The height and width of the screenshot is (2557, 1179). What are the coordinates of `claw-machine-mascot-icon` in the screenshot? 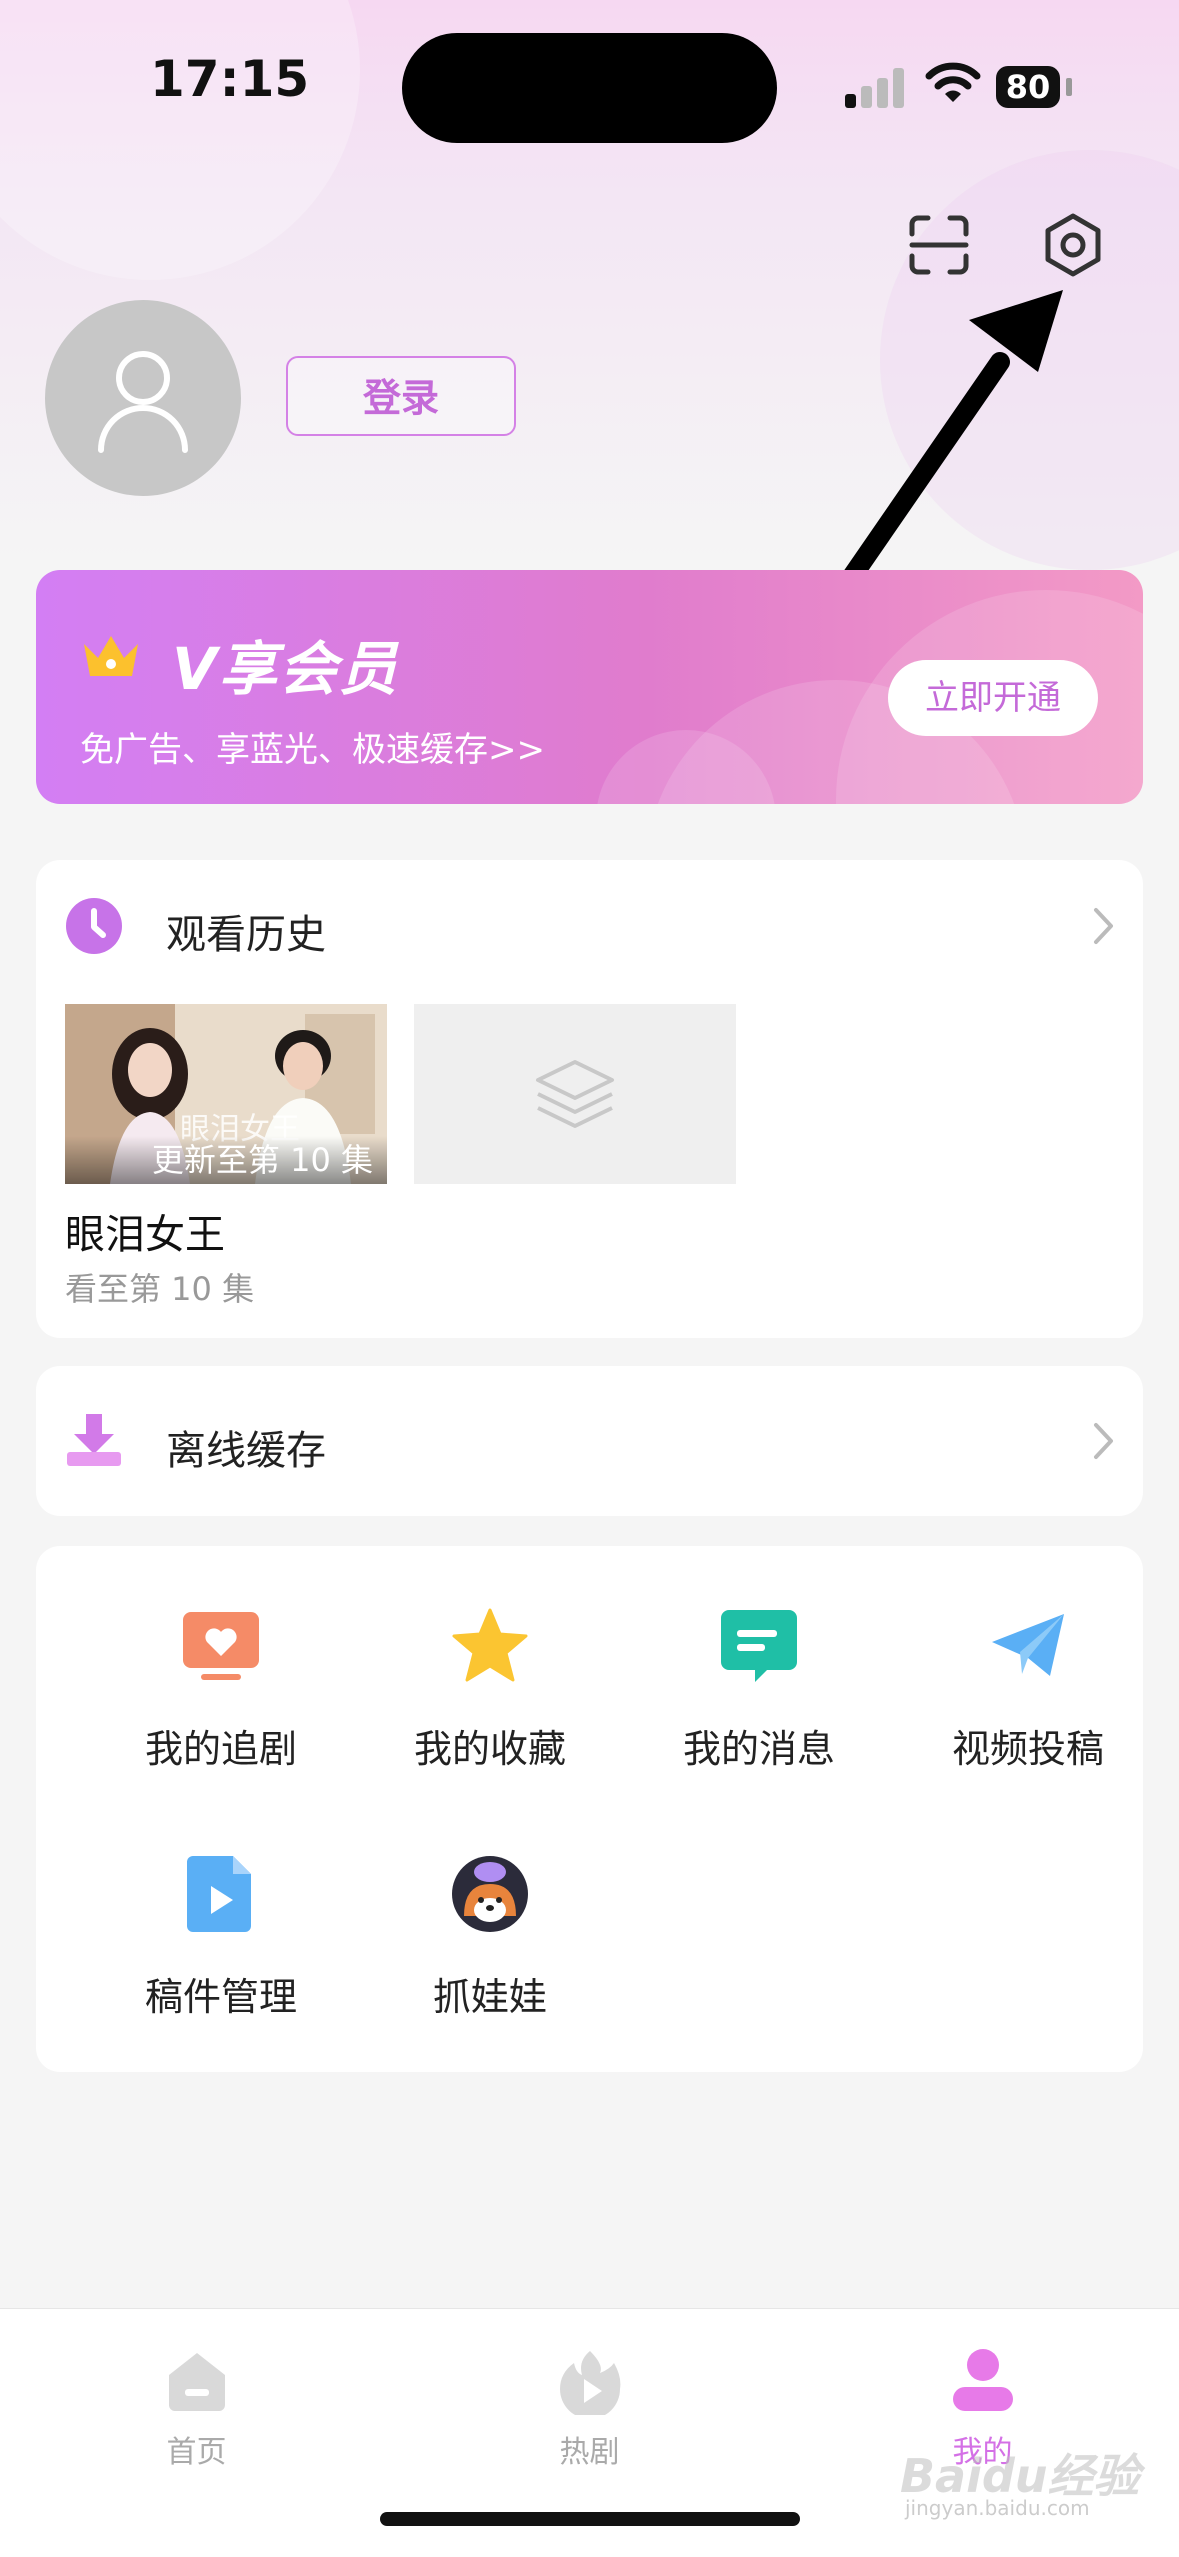 It's located at (490, 1894).